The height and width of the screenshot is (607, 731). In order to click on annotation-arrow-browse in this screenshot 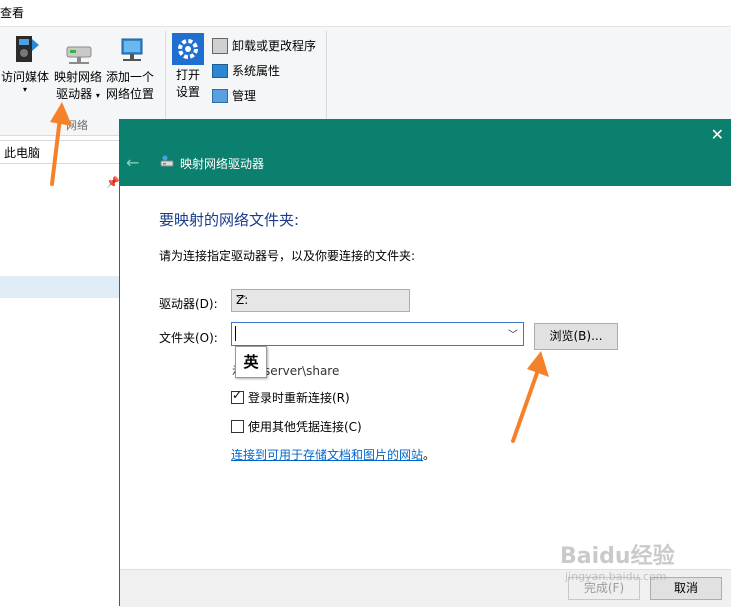, I will do `click(530, 397)`.